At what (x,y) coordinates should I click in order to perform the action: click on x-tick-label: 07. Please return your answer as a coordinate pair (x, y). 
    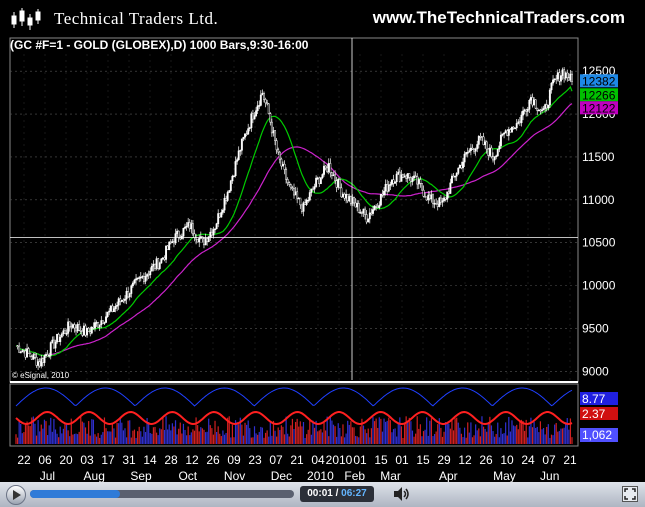
    Looking at the image, I should click on (276, 460).